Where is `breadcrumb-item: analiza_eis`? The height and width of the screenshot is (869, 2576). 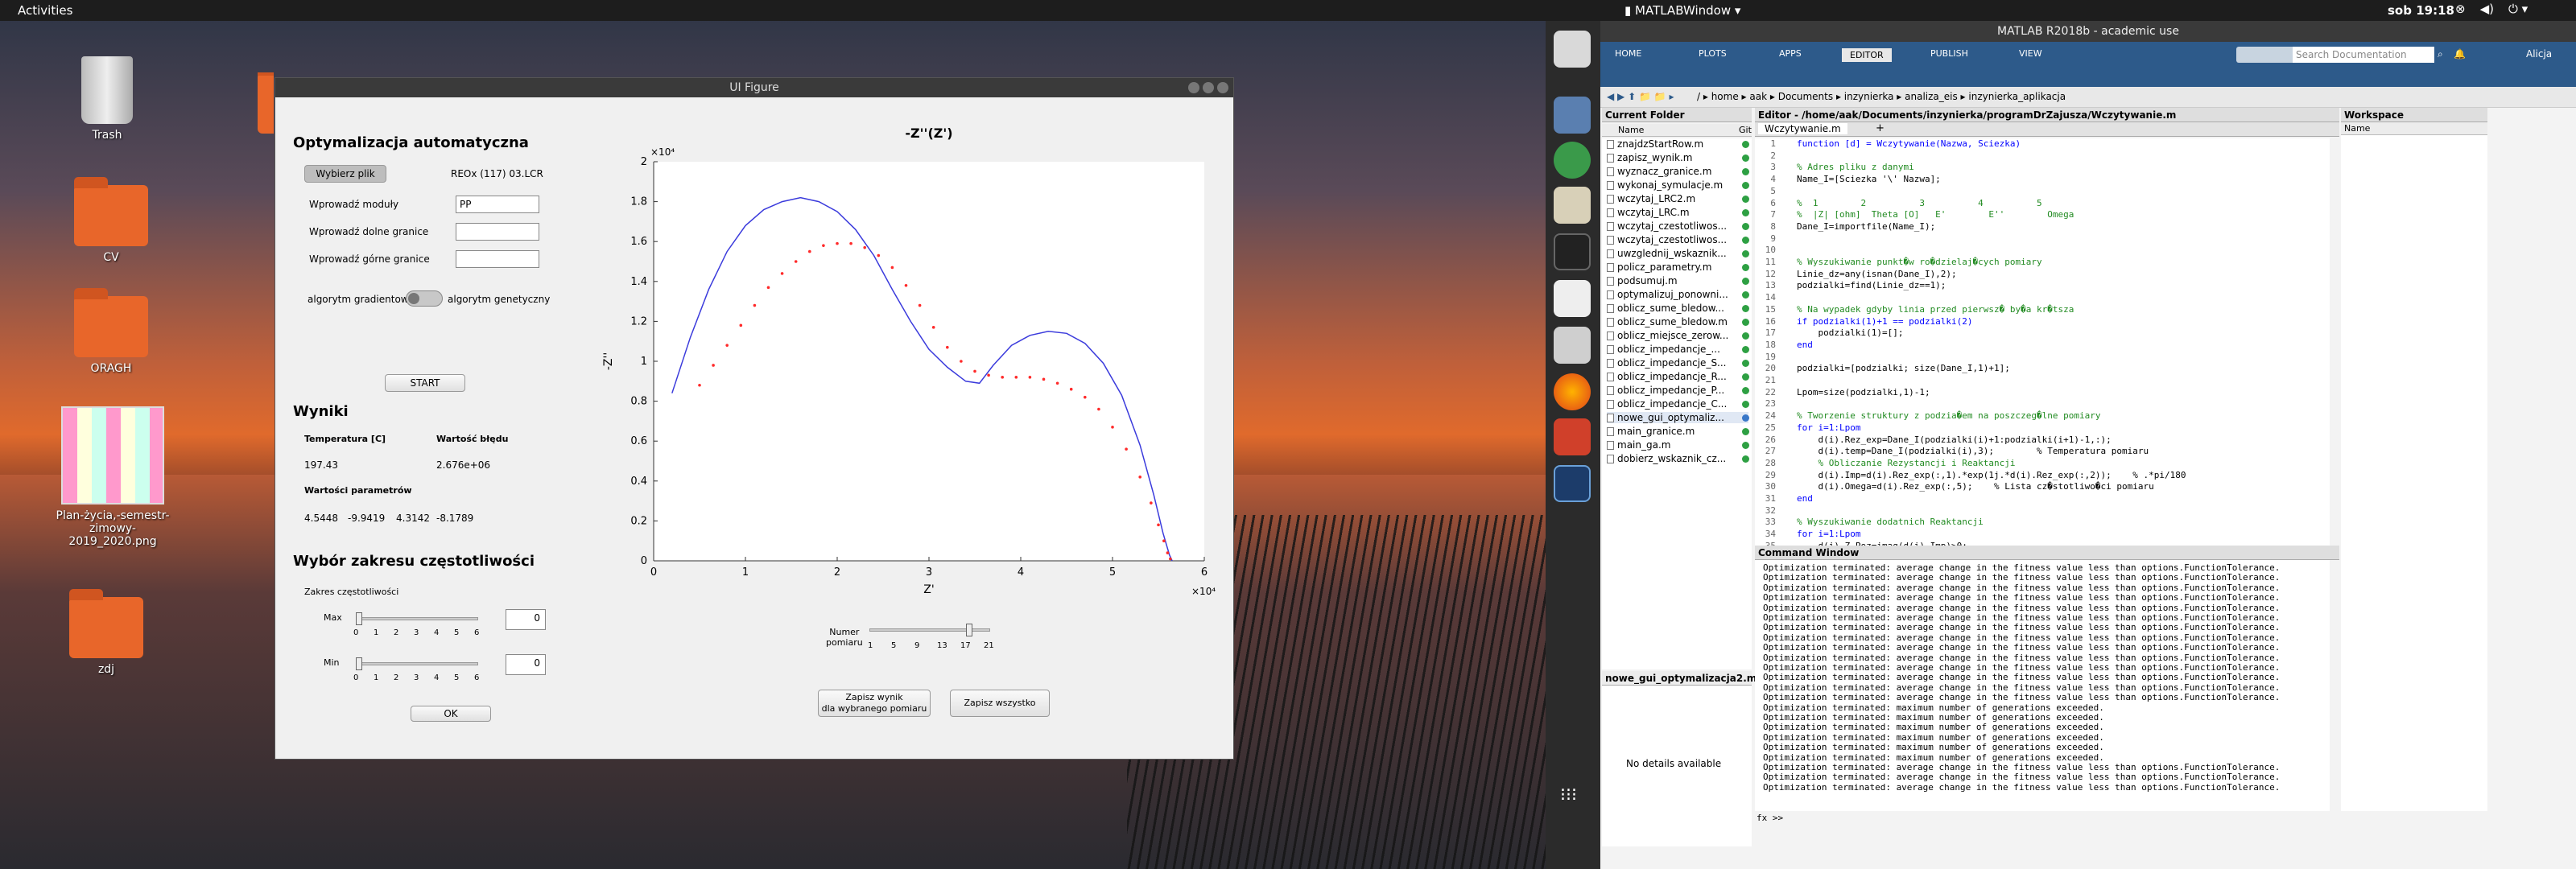 breadcrumb-item: analiza_eis is located at coordinates (1932, 96).